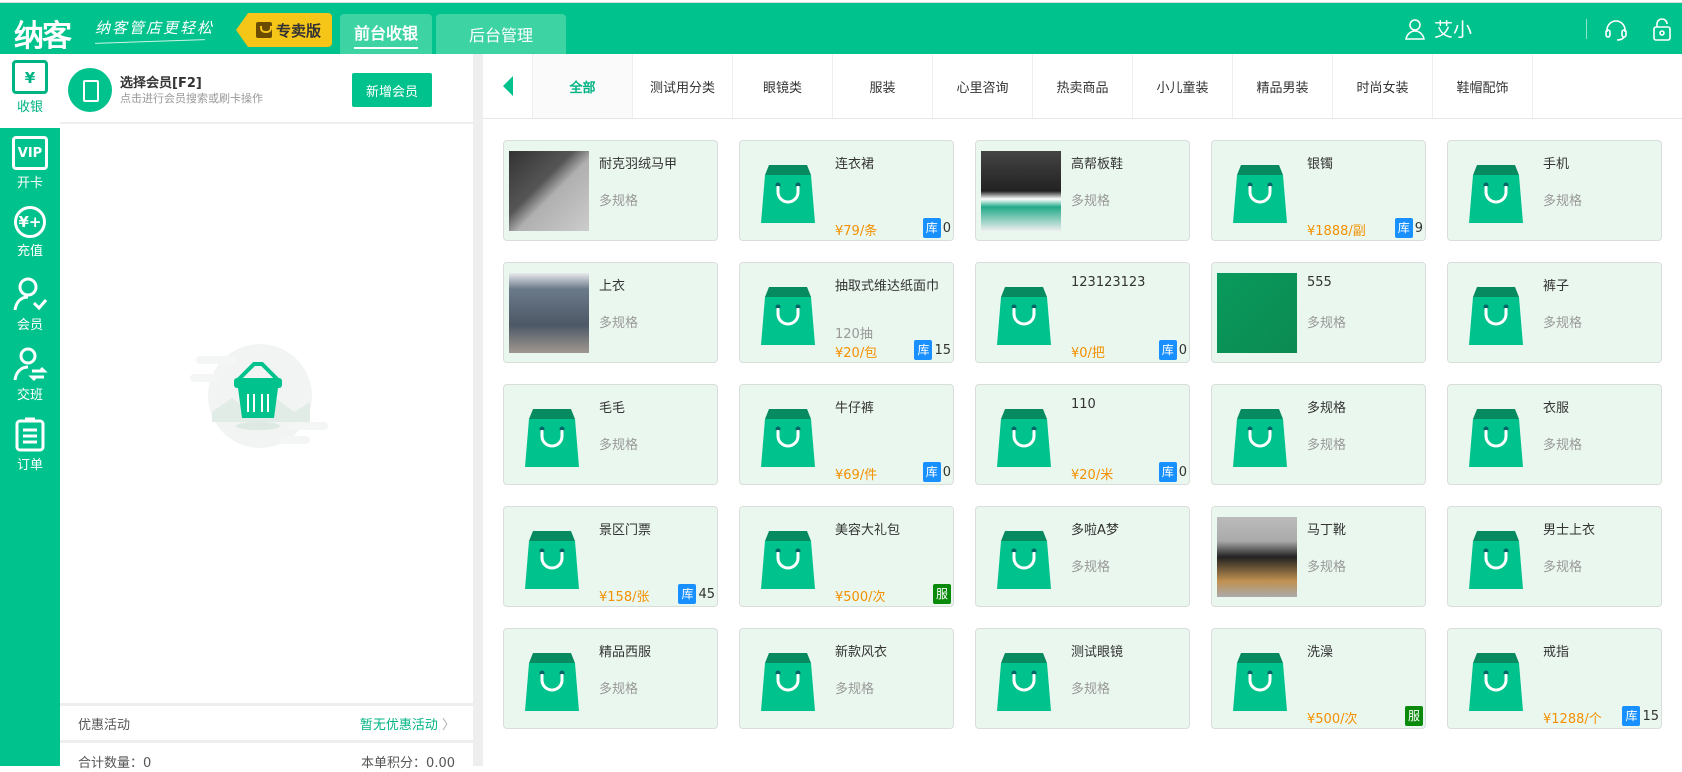  Describe the element at coordinates (90, 90) in the screenshot. I see `member-card-icon` at that location.